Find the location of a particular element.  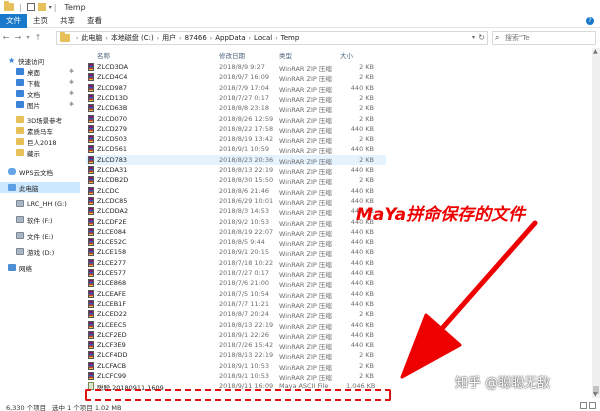

back-button: ← is located at coordinates (6, 38).